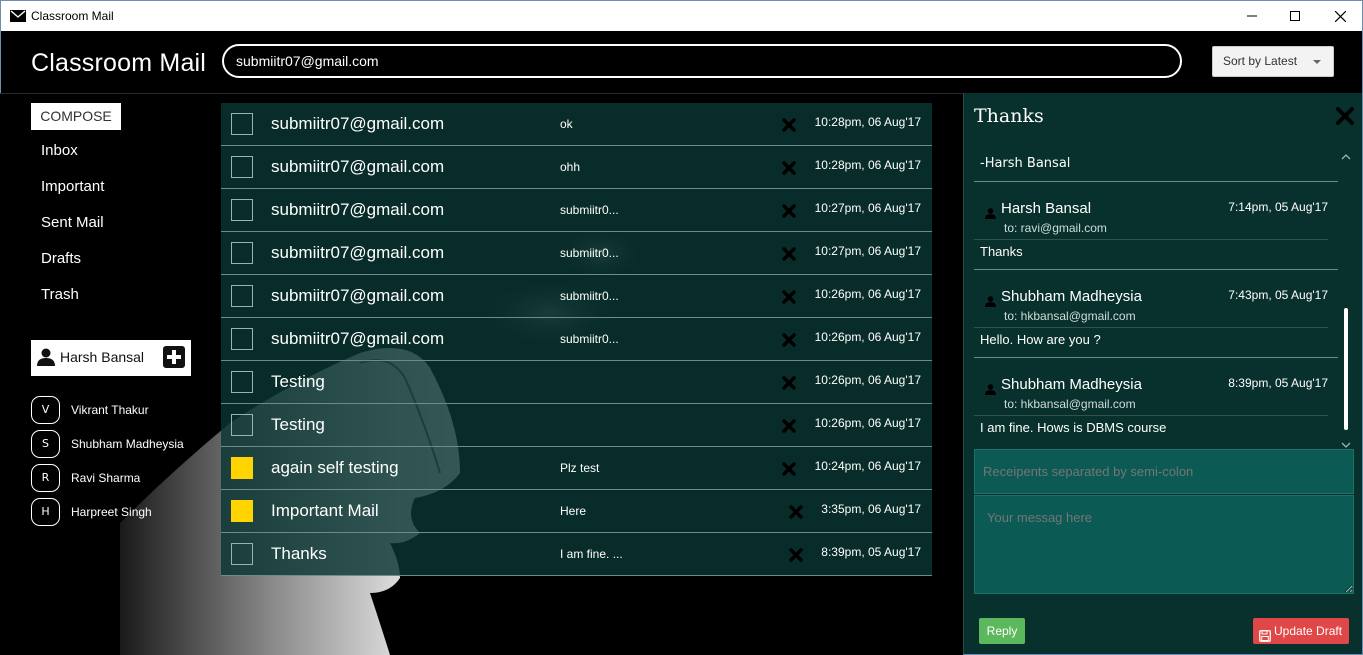  What do you see at coordinates (45, 444) in the screenshot?
I see `avatar: S` at bounding box center [45, 444].